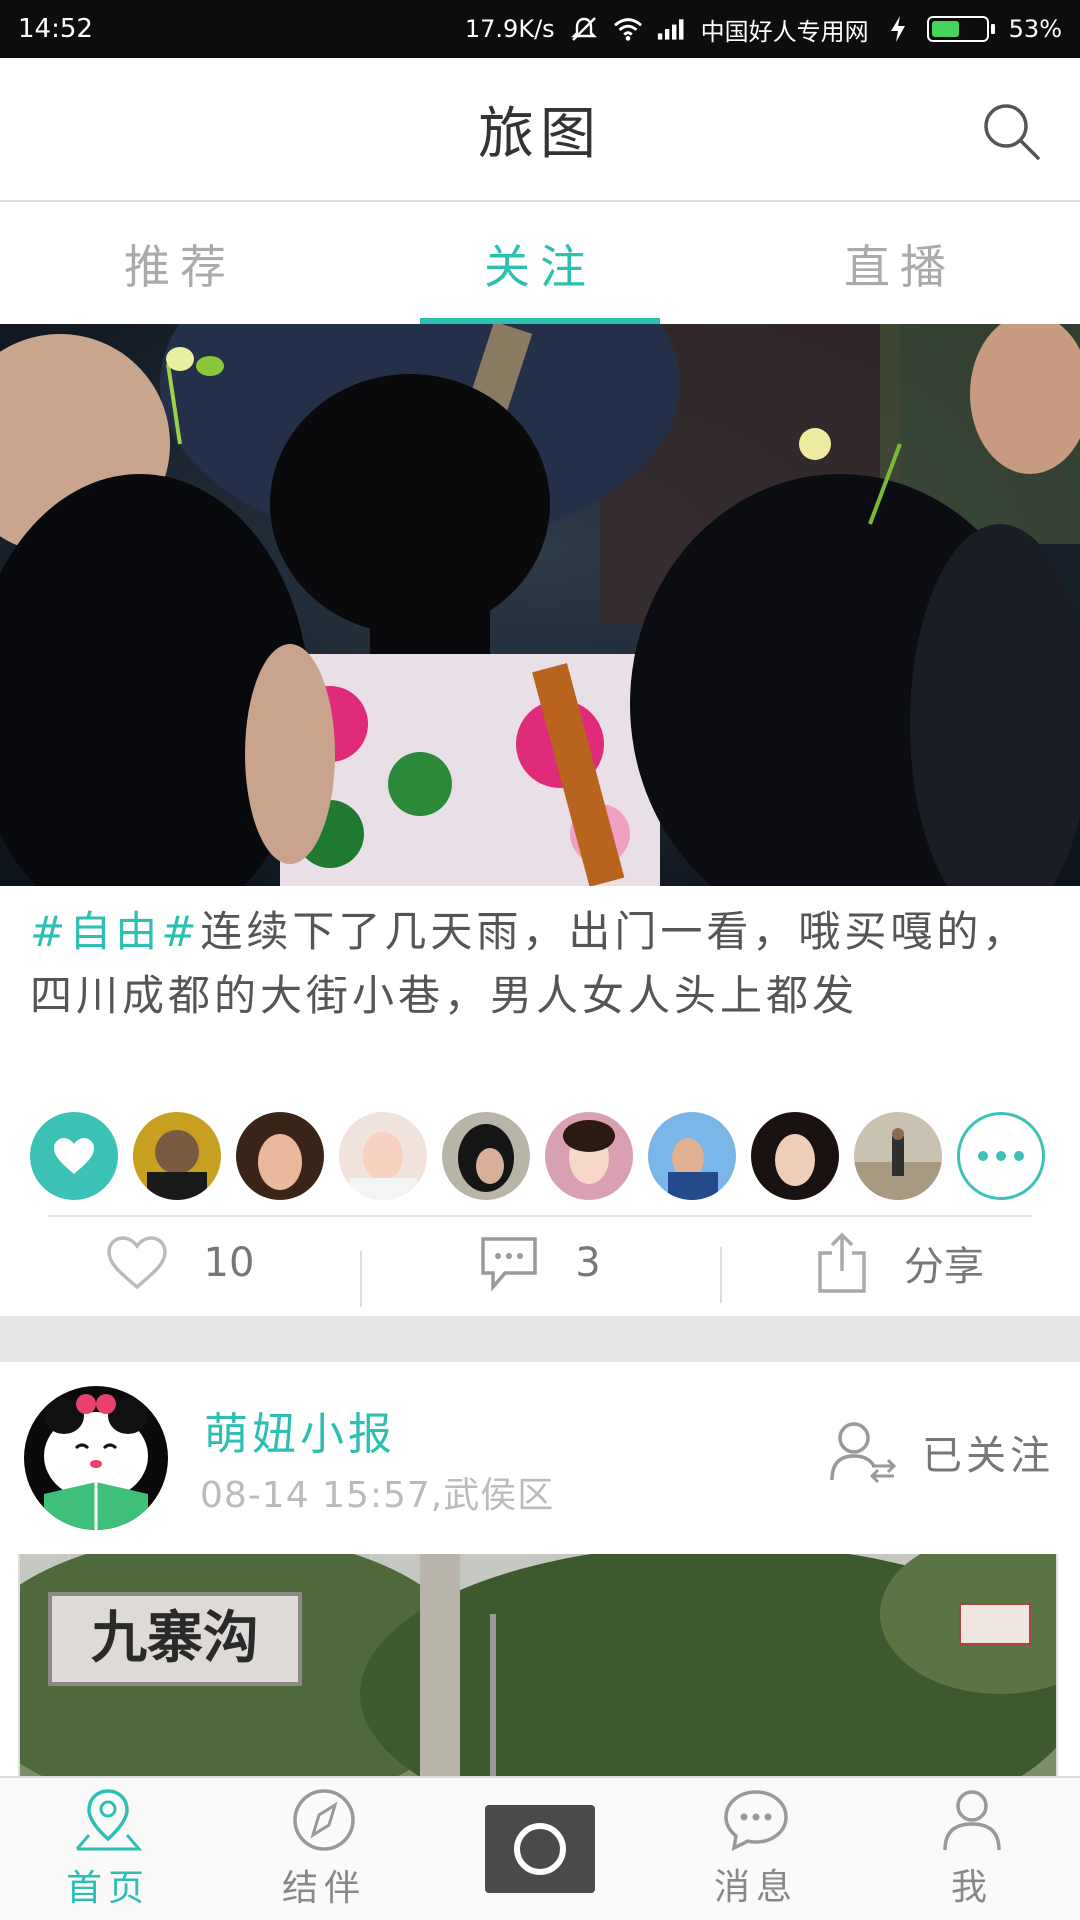 This screenshot has height=1920, width=1080. I want to click on battery-percent: 53%, so click(1035, 29).